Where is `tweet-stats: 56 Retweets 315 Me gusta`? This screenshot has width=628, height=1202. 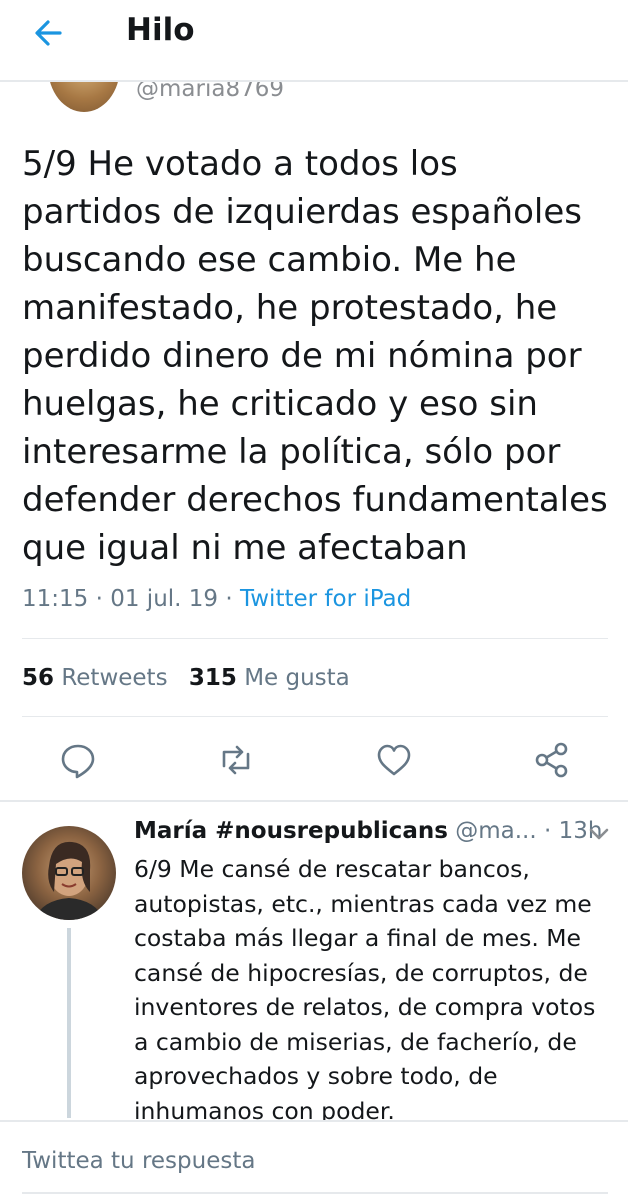
tweet-stats: 56 Retweets 315 Me gusta is located at coordinates (193, 678).